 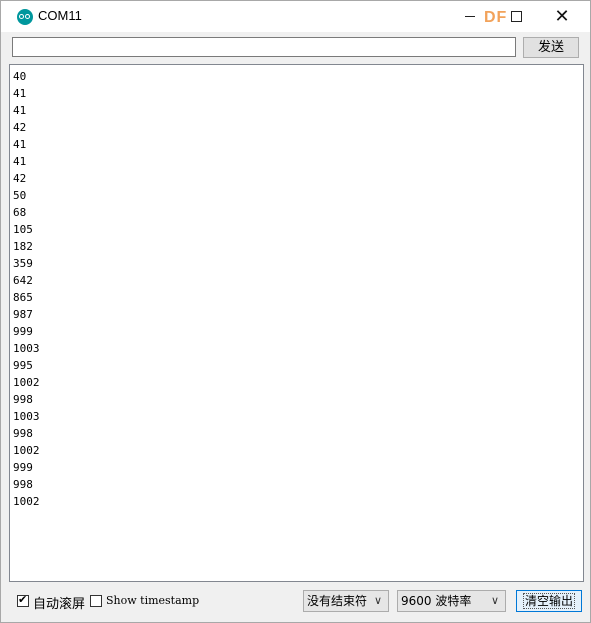 I want to click on baud-rate-select: 9600 波特率 ∨, so click(x=451, y=601).